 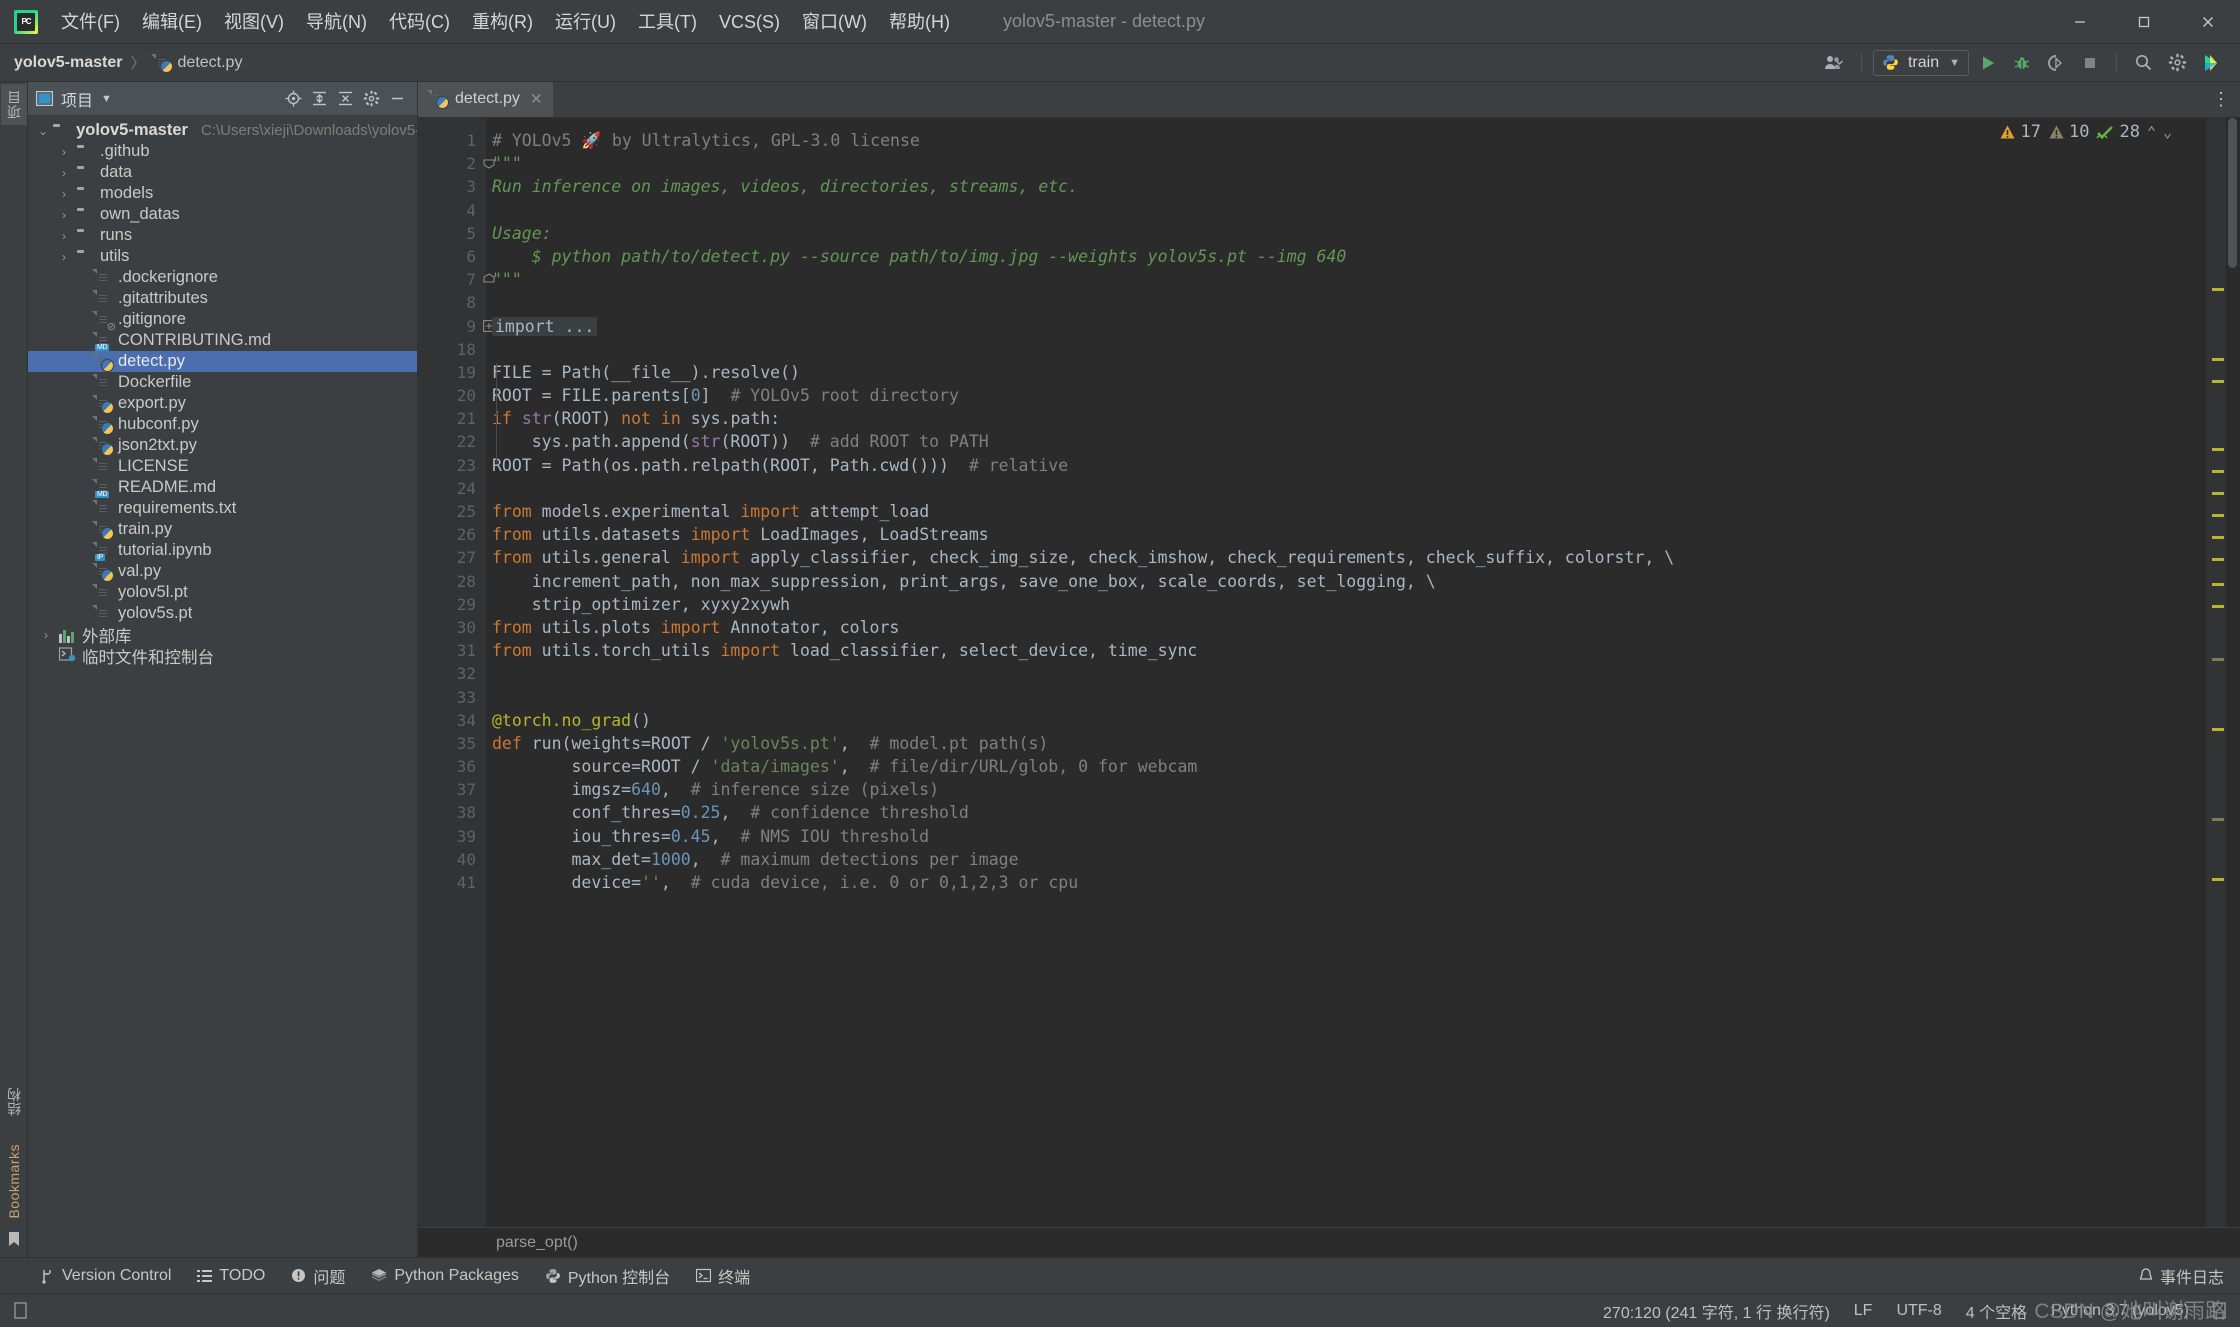 I want to click on breadcrumb-file: detect.py, so click(x=210, y=63).